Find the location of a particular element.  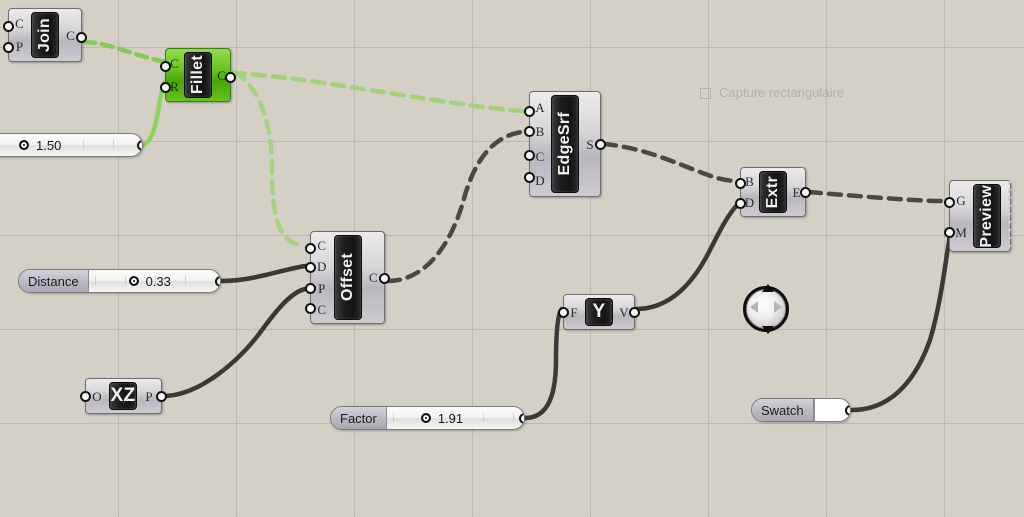

swatch-nickname: Swatch is located at coordinates (783, 410).